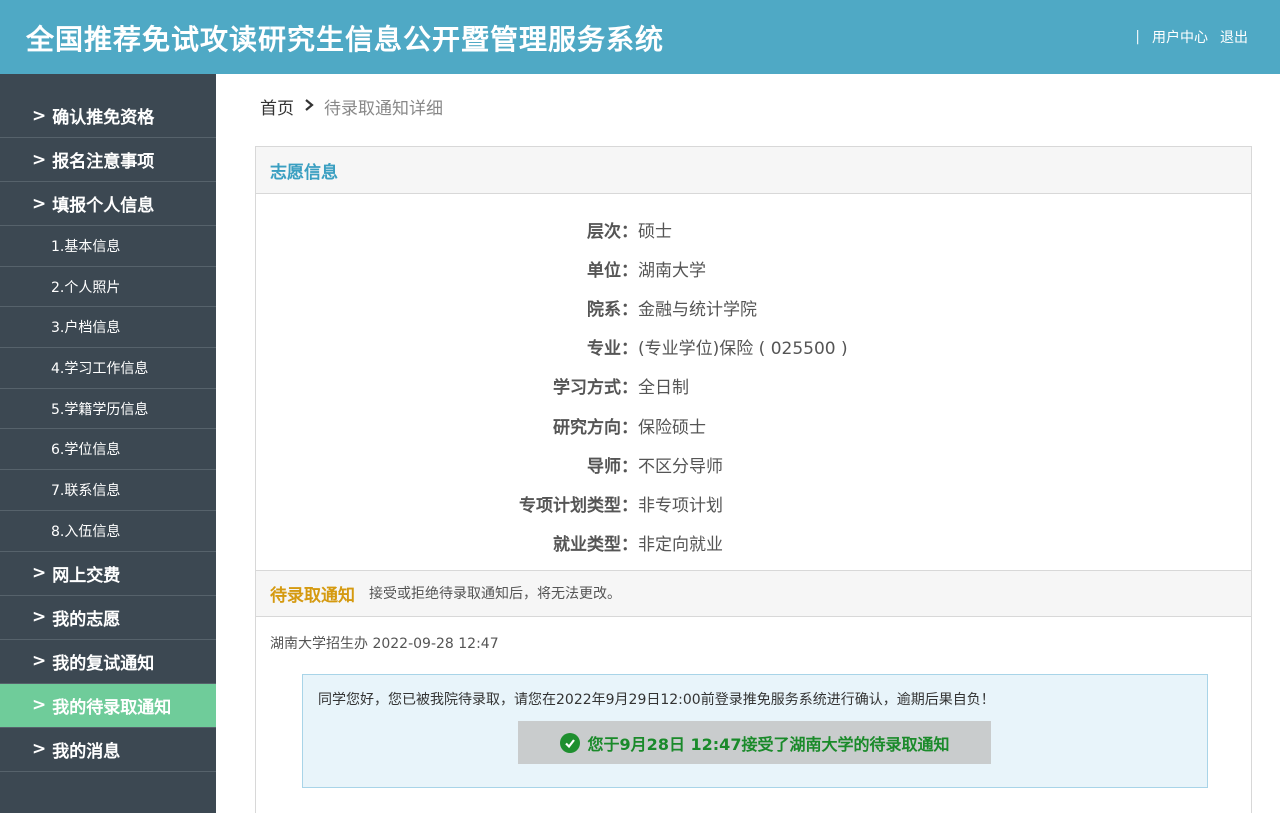  I want to click on info-value: 金融与统计学院, so click(697, 310).